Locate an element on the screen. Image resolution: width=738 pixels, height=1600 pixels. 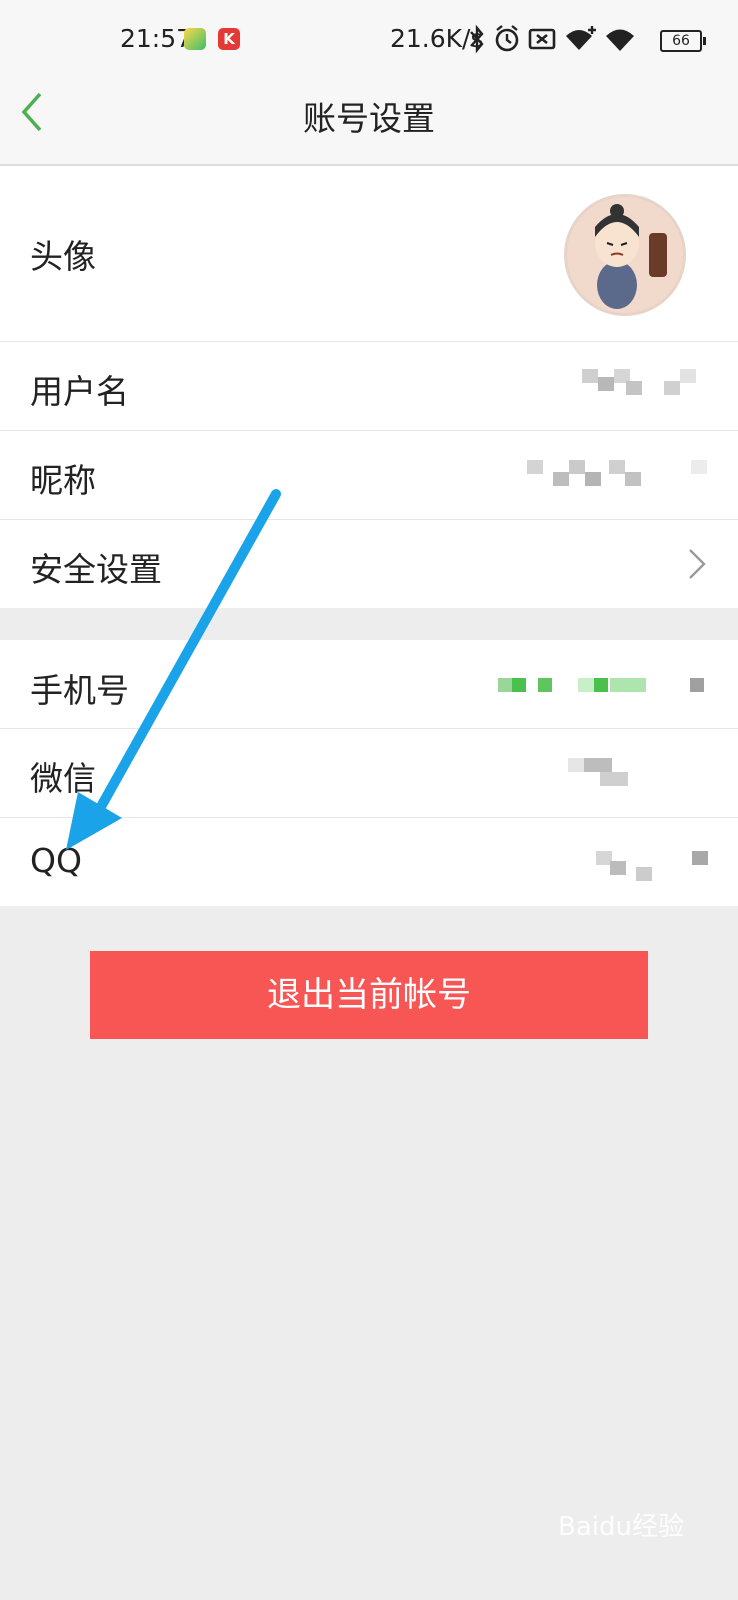
security-settings-row: 安全设置 is located at coordinates (369, 563).